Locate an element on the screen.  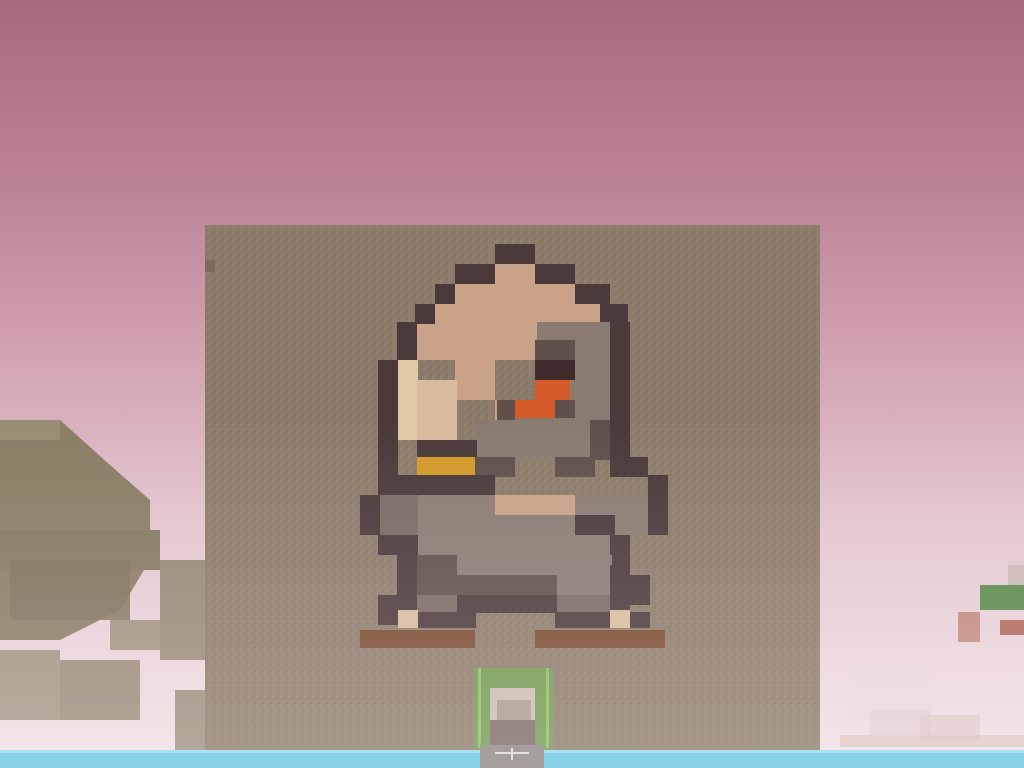
crosshair-icon is located at coordinates (512, 756).